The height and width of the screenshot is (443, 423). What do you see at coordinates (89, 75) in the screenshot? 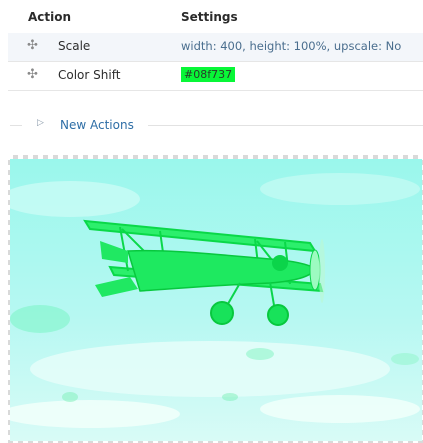
I see `effect-action-name: Color Shift` at bounding box center [89, 75].